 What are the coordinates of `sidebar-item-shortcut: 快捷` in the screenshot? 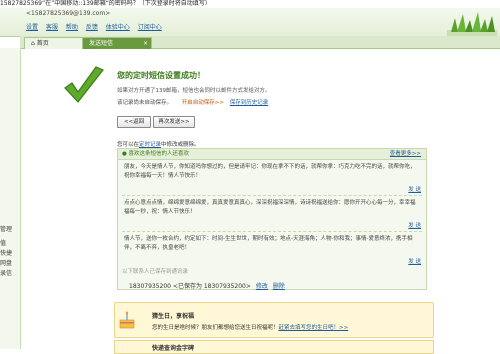 It's located at (6, 252).